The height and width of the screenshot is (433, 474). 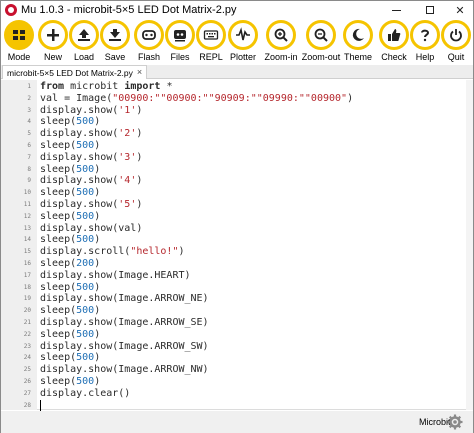 What do you see at coordinates (84, 57) in the screenshot?
I see `load-label: Load` at bounding box center [84, 57].